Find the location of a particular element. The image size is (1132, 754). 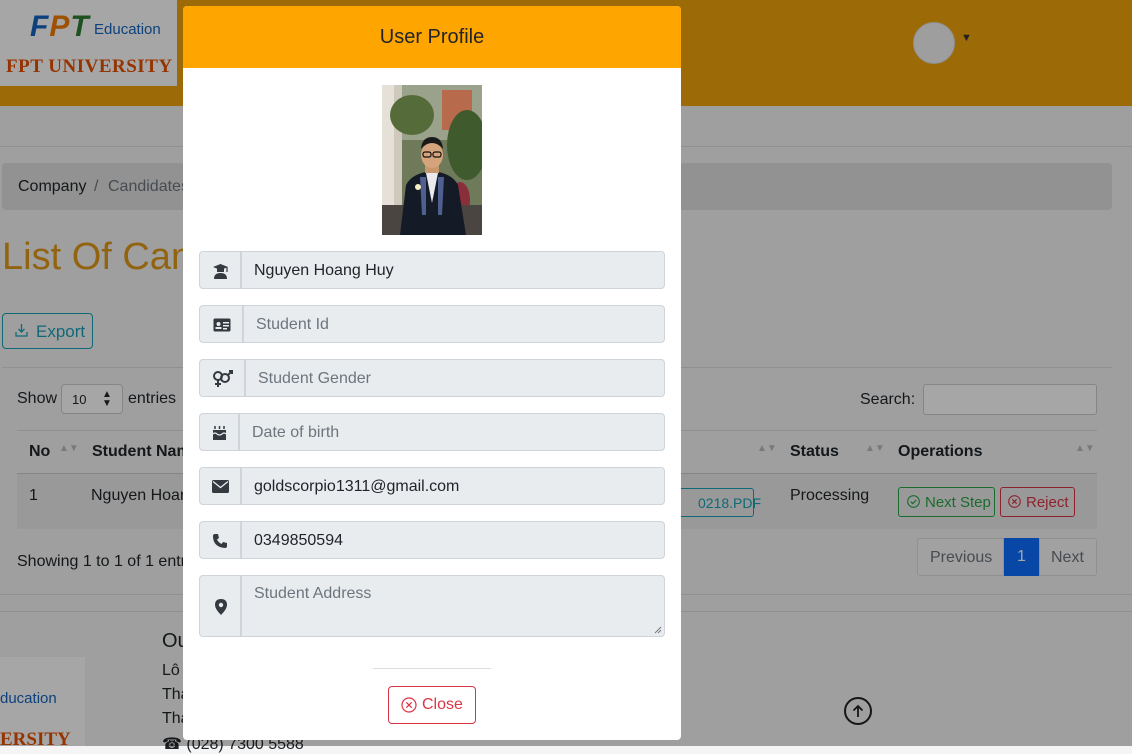

phone-value: 0349850594 is located at coordinates (298, 540).